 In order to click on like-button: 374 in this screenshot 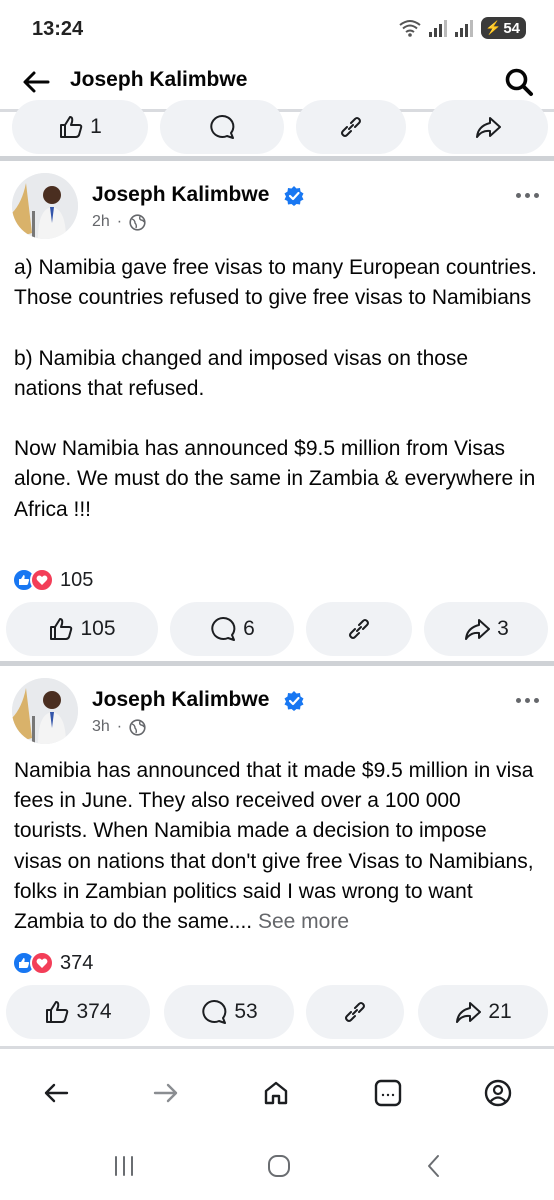, I will do `click(78, 1012)`.